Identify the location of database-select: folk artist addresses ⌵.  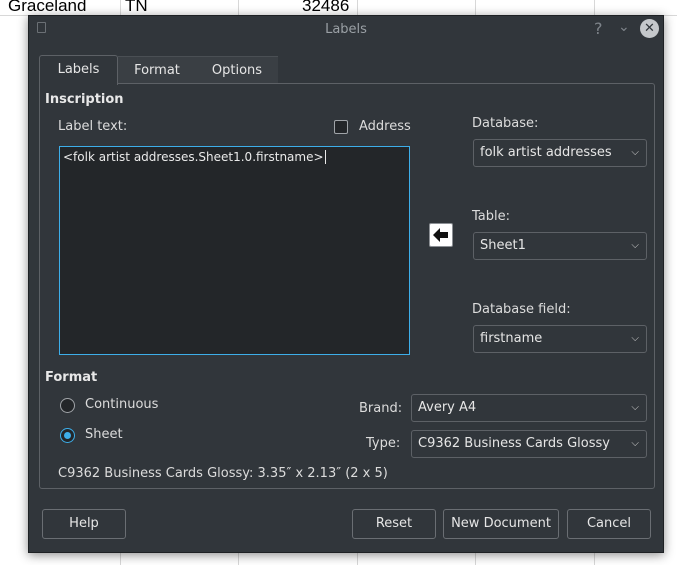
(560, 153).